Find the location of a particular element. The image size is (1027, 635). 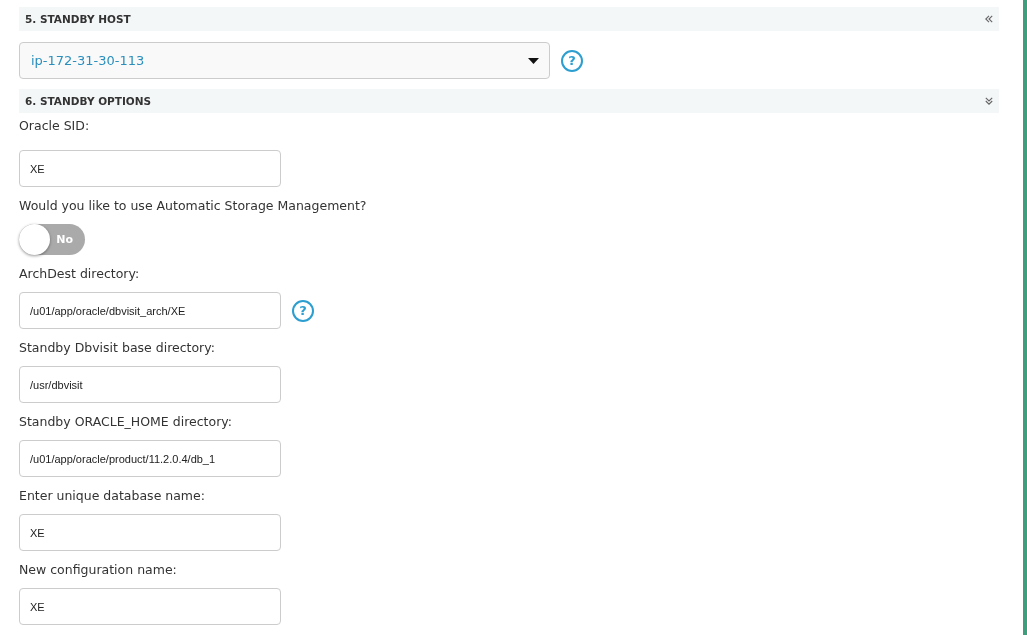

field-label: ArchDest directory: is located at coordinates (80, 274).